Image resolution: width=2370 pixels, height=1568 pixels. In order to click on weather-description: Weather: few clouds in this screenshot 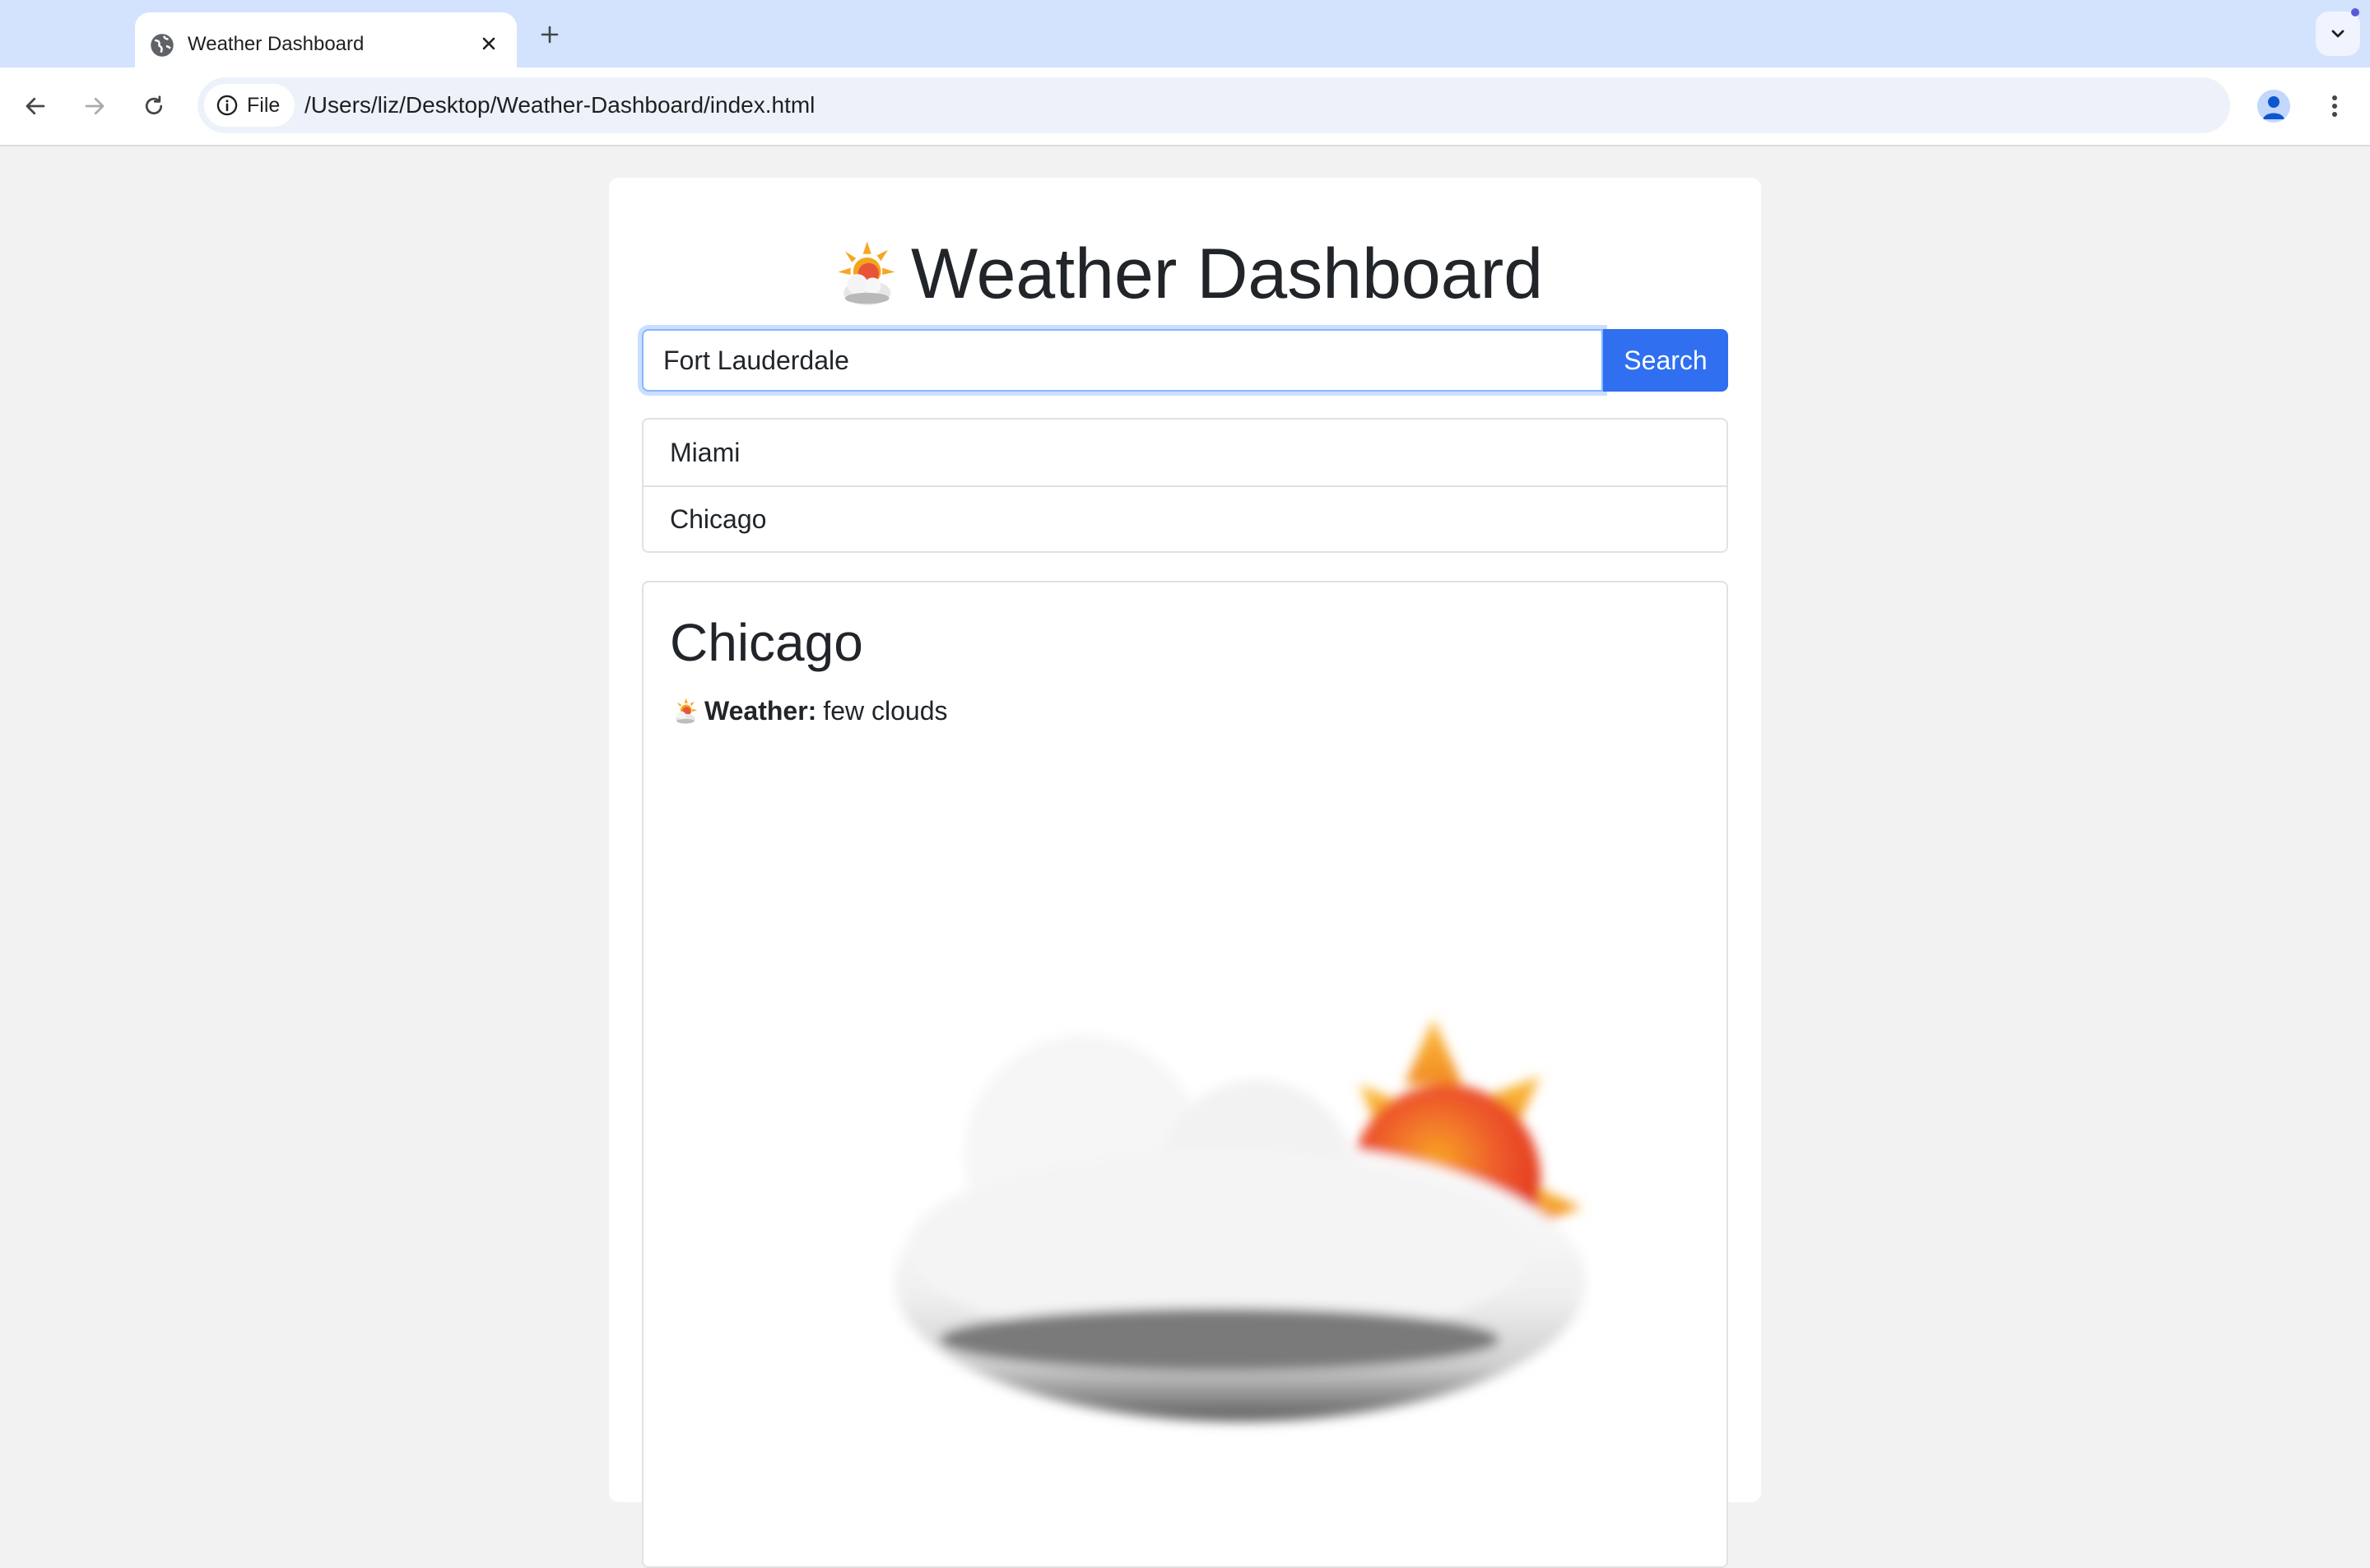, I will do `click(809, 711)`.